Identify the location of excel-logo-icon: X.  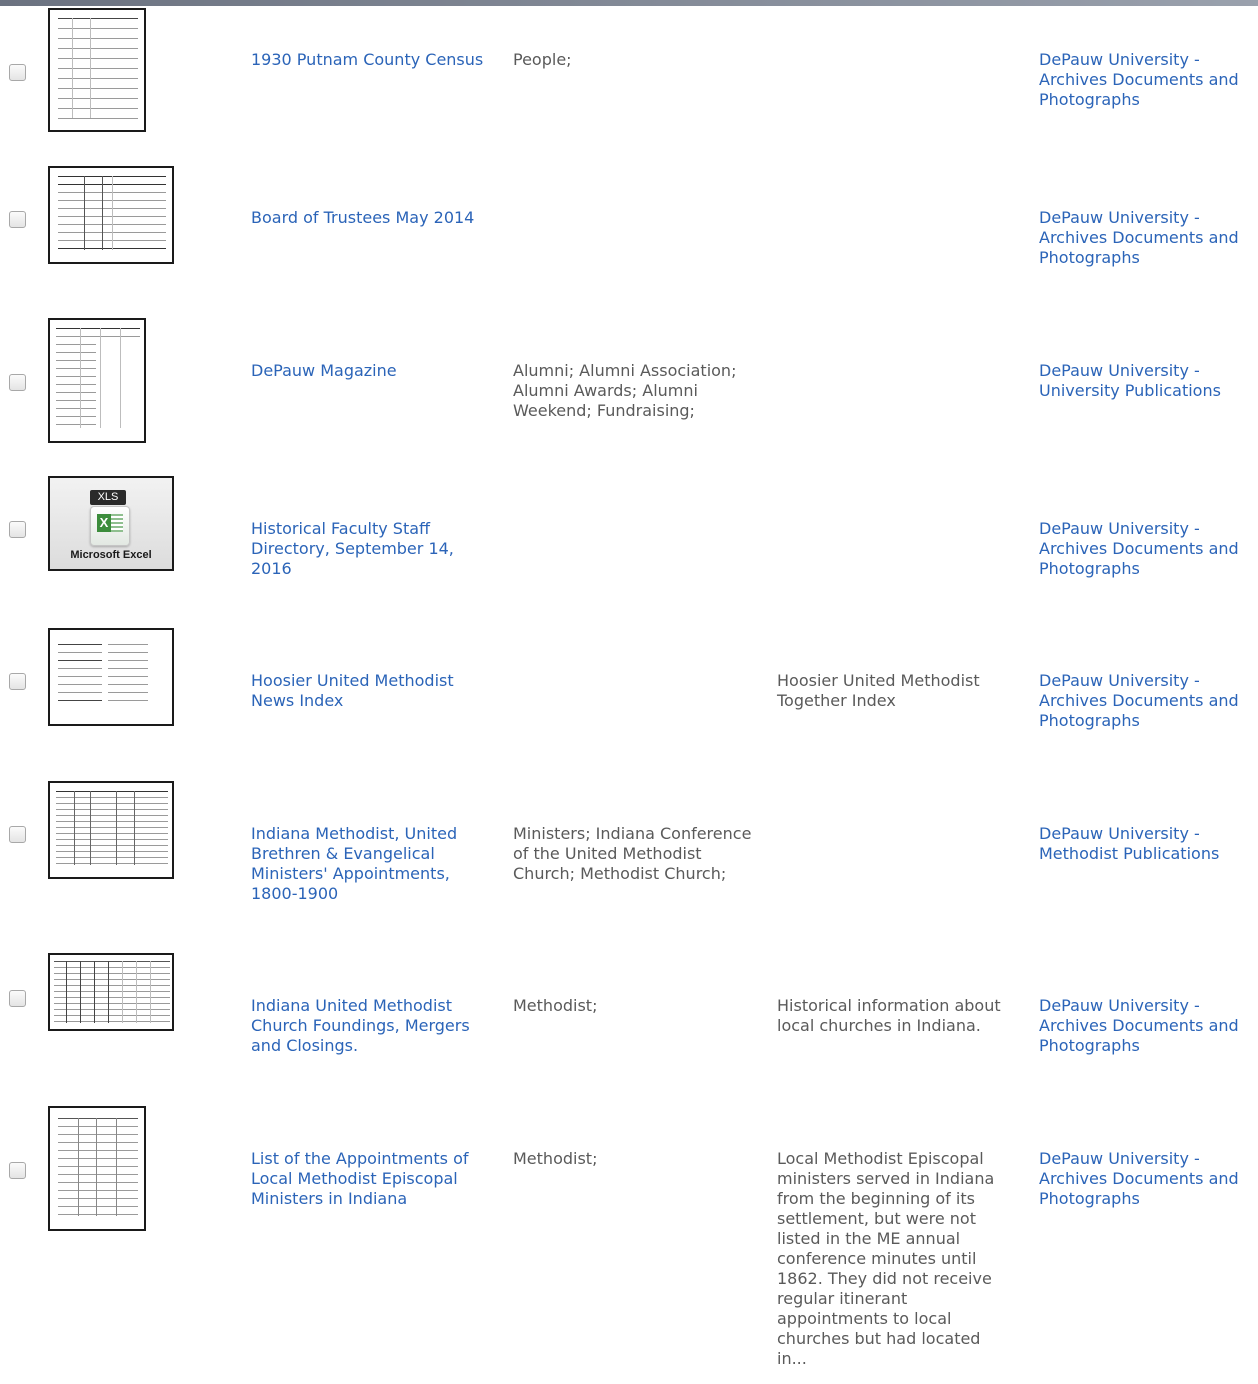
(110, 526).